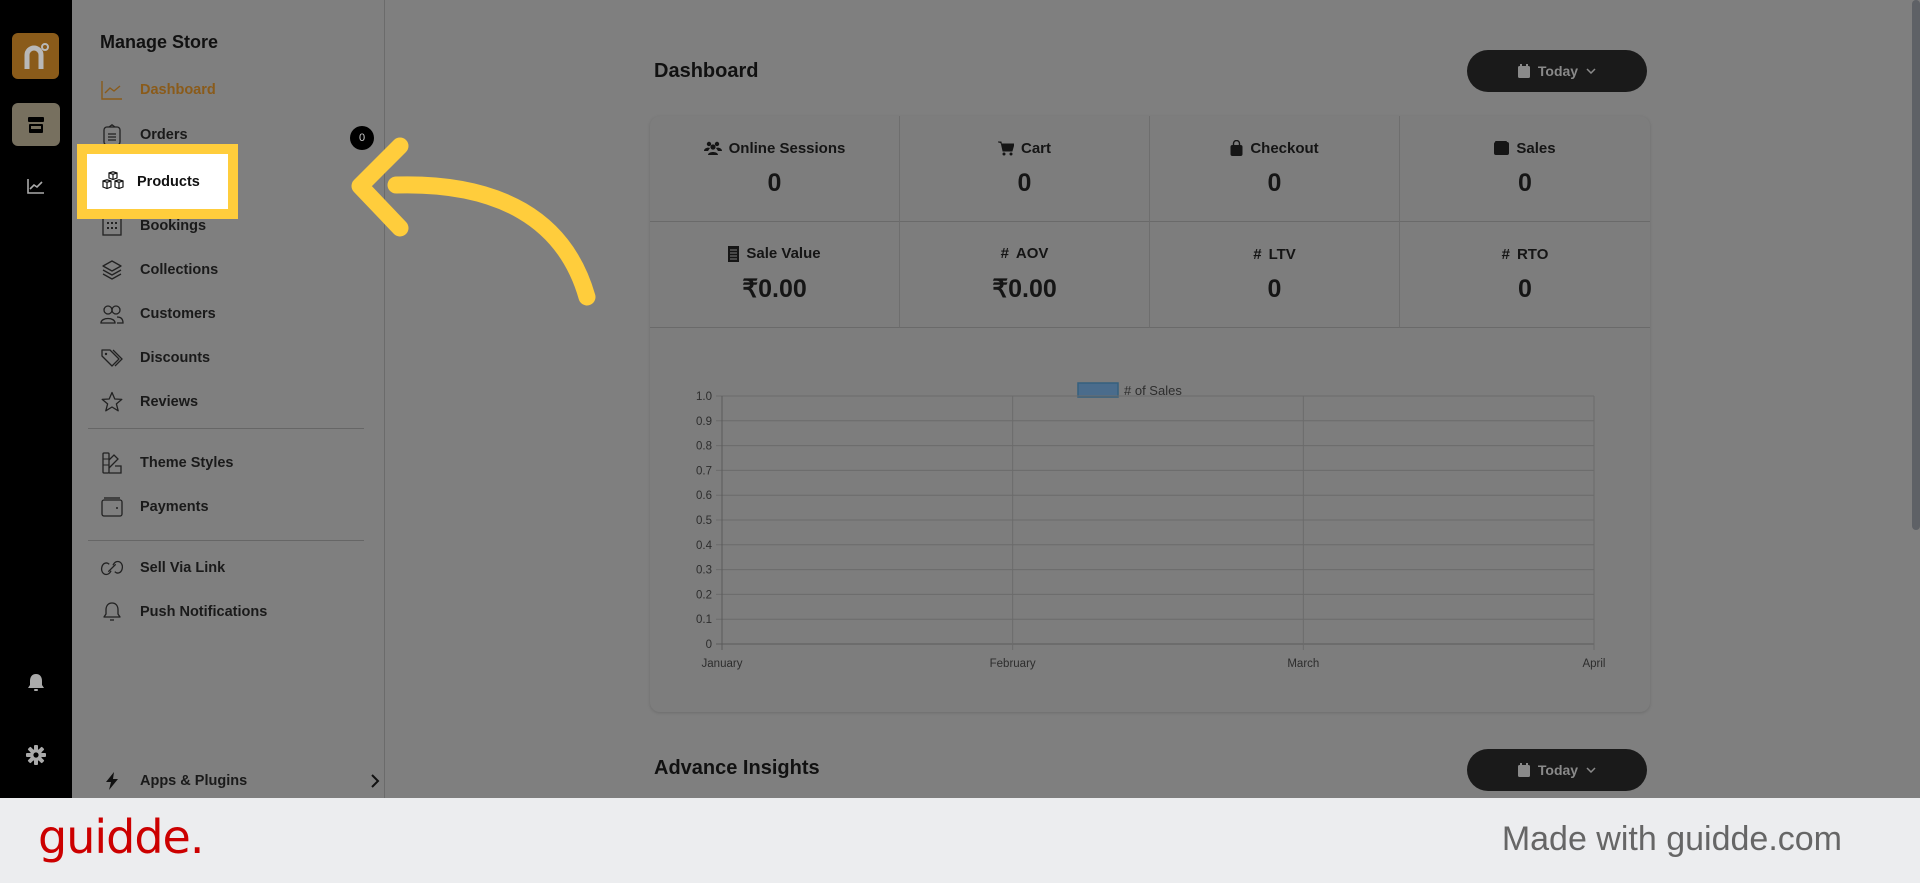  Describe the element at coordinates (1532, 254) in the screenshot. I see `stat-label: RTO` at that location.